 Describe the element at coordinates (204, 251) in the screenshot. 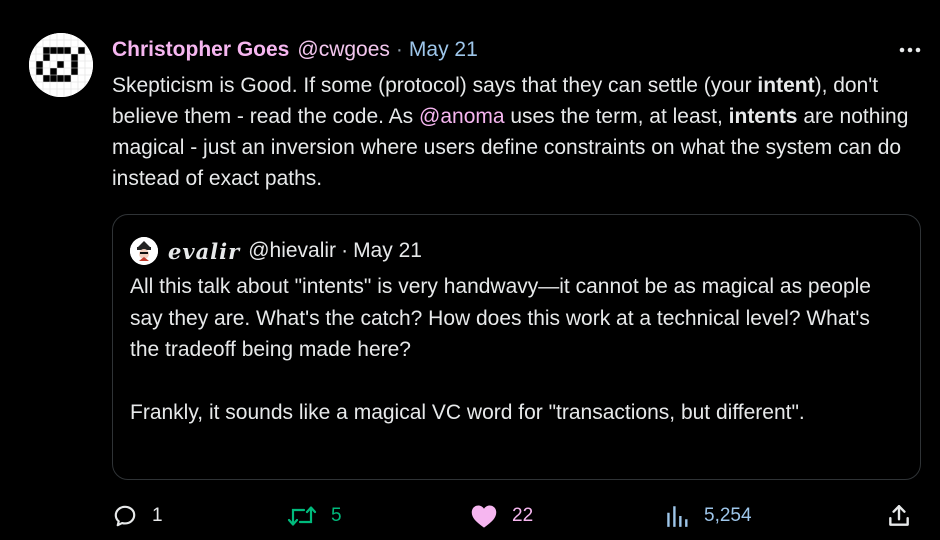

I see `quoted-author-name: evalir` at that location.